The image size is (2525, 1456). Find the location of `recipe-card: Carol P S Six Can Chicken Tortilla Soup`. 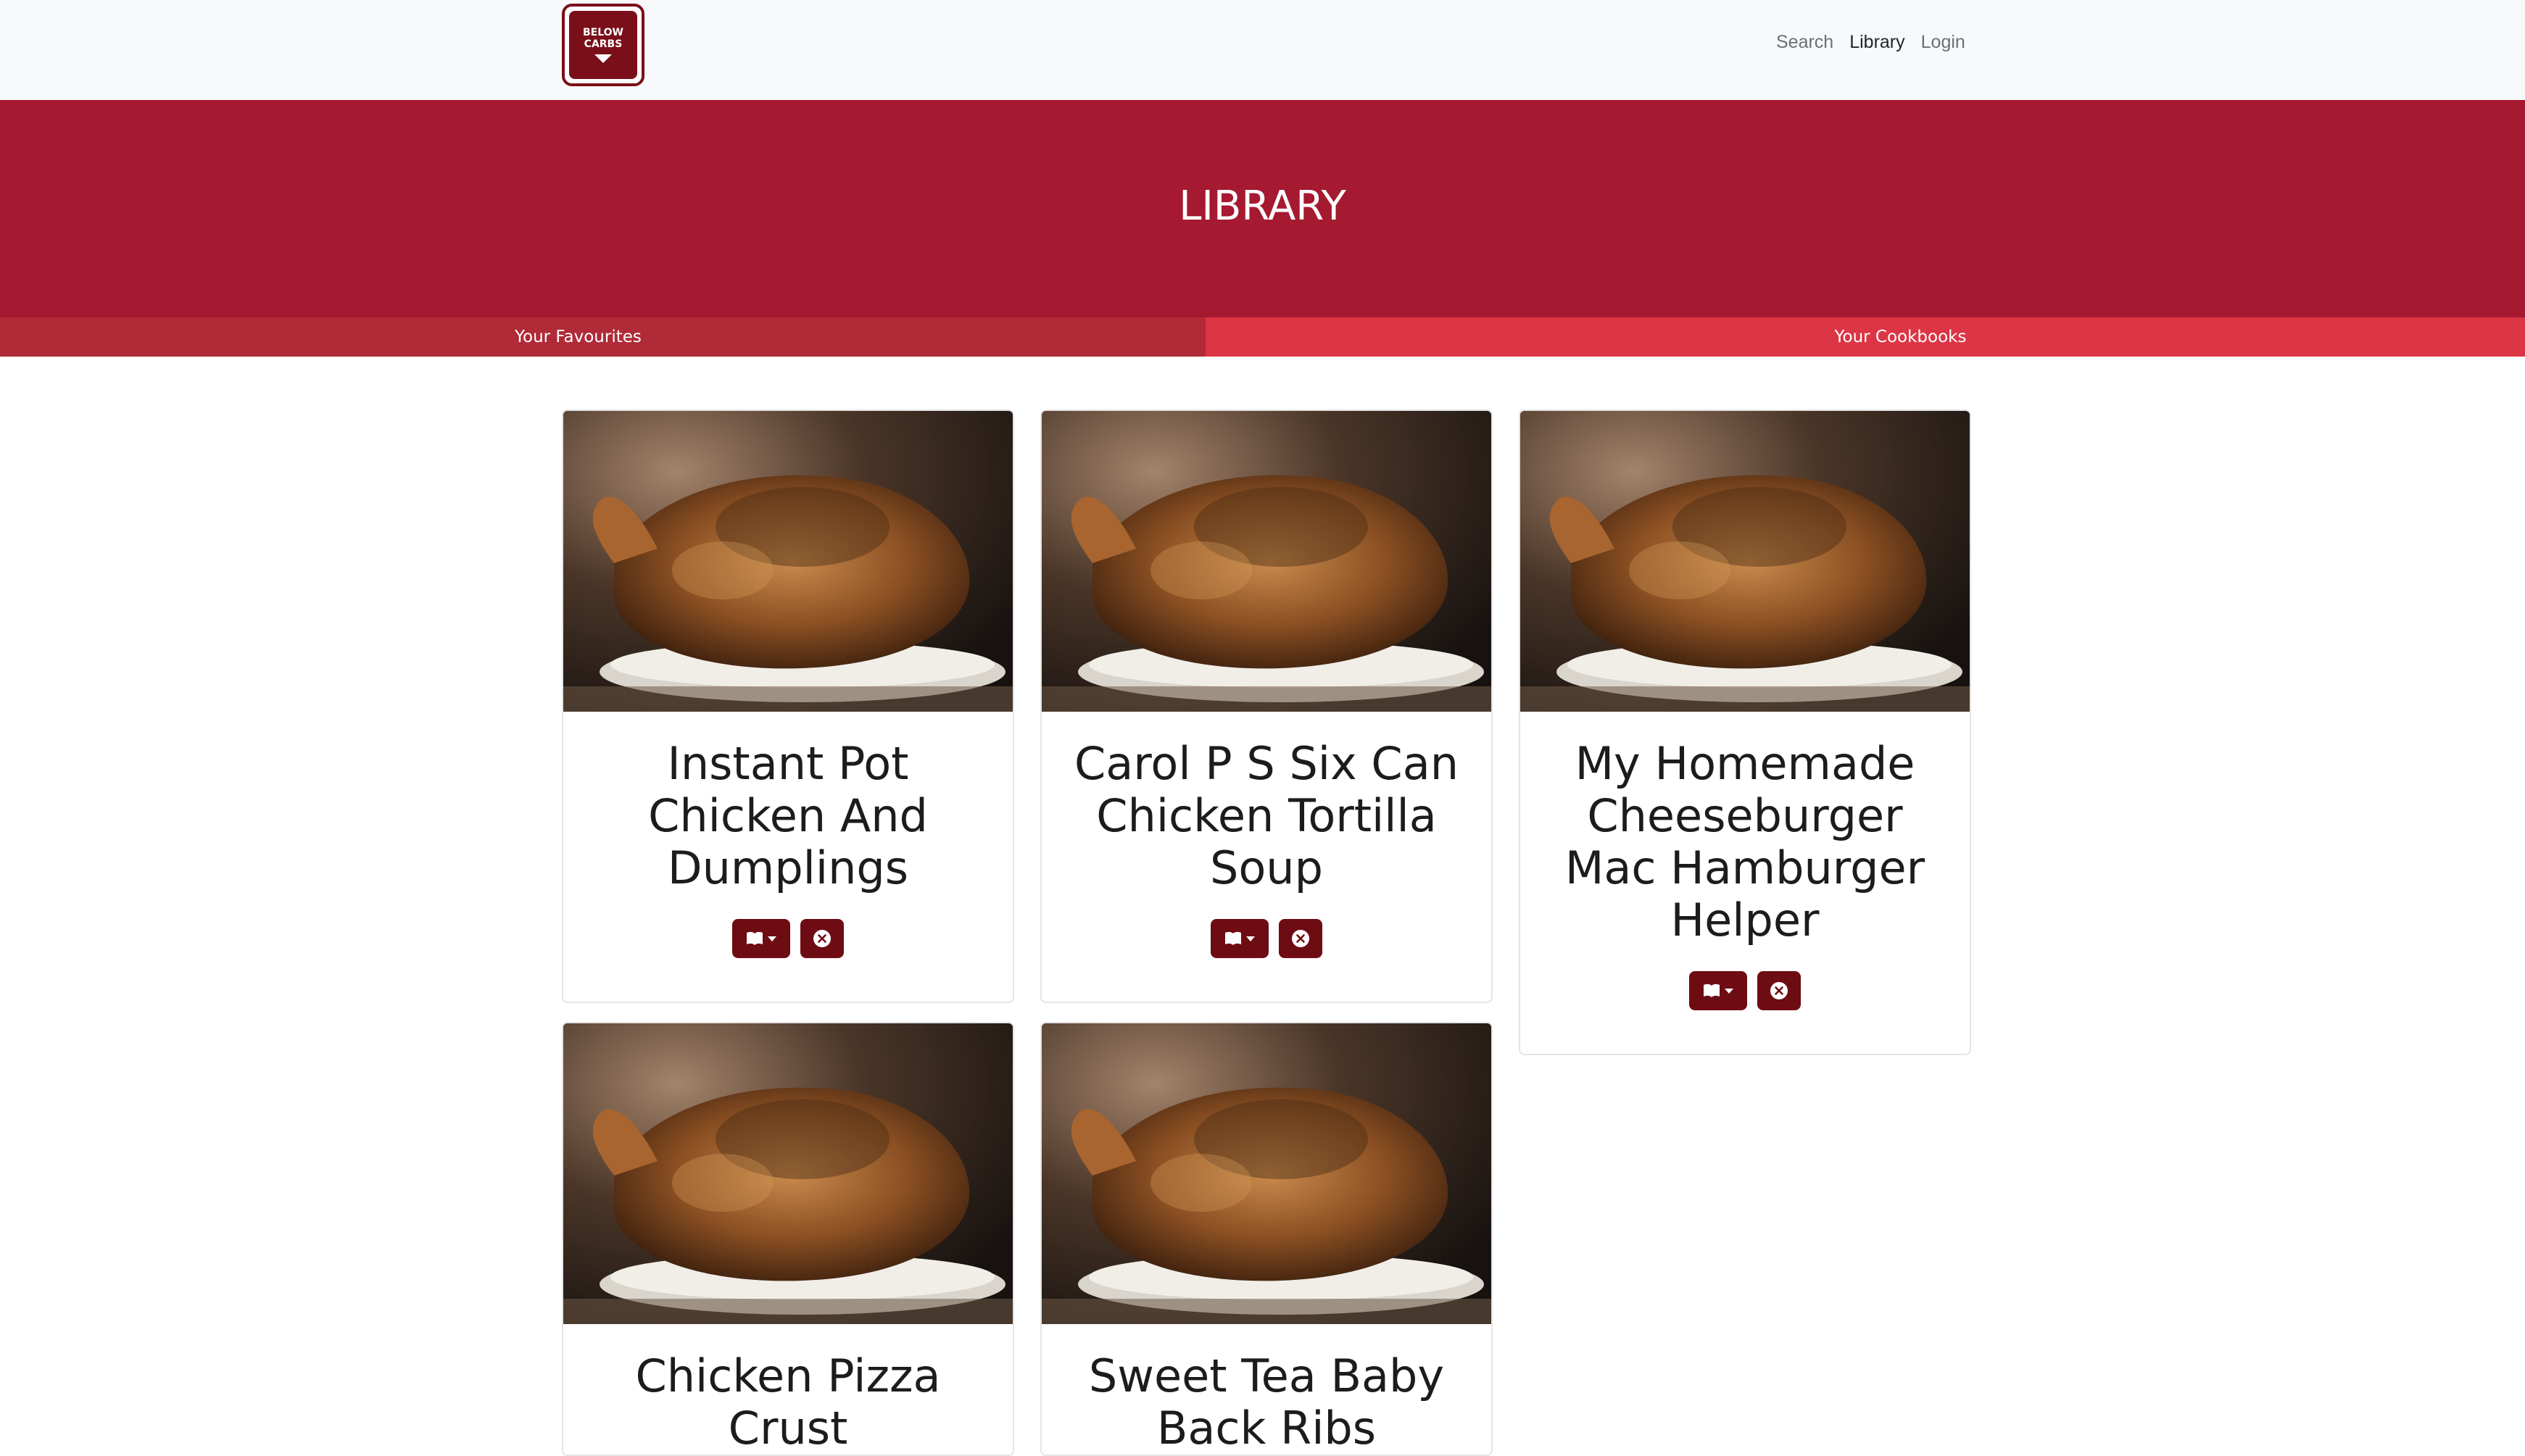

recipe-card: Carol P S Six Can Chicken Tortilla Soup is located at coordinates (1266, 706).